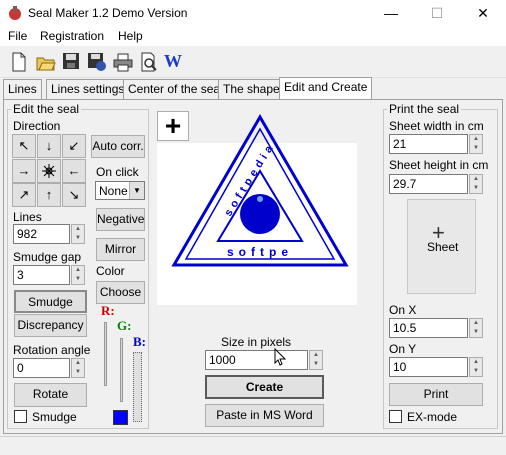 The width and height of the screenshot is (506, 455). What do you see at coordinates (124, 325) in the screenshot?
I see `green-channel-label: G:` at bounding box center [124, 325].